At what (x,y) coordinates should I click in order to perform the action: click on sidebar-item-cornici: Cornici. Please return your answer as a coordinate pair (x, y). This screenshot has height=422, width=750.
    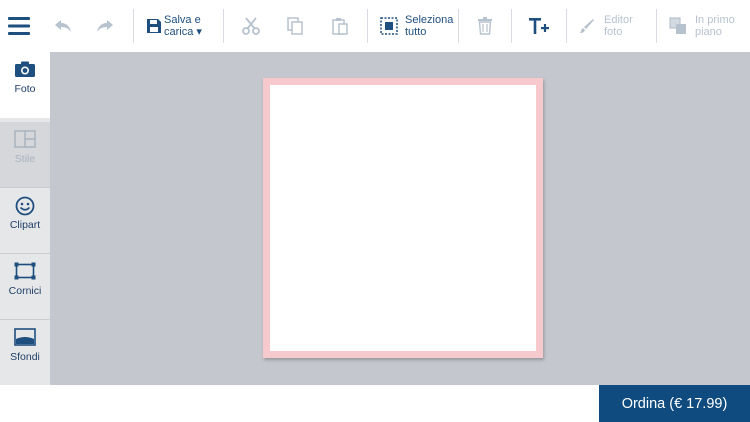
    Looking at the image, I should click on (25, 287).